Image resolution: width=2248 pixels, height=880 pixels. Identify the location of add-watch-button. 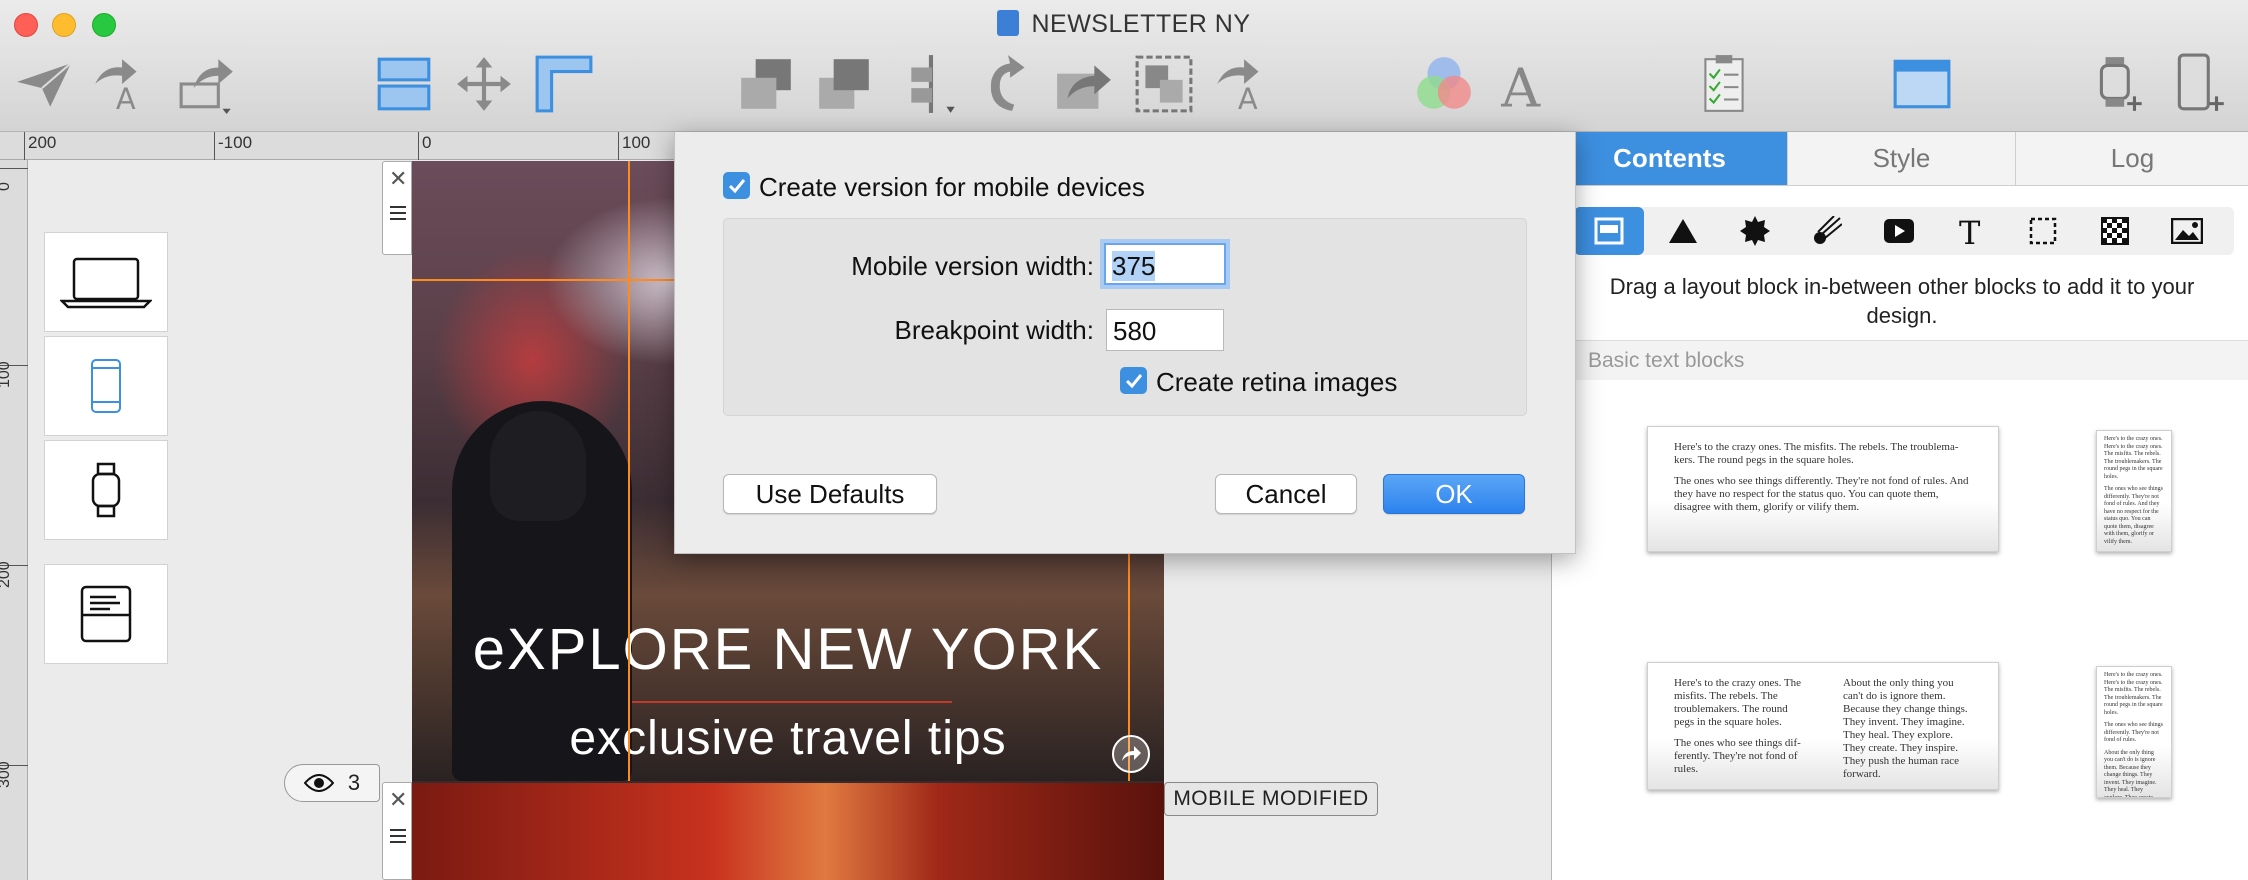
(2120, 84).